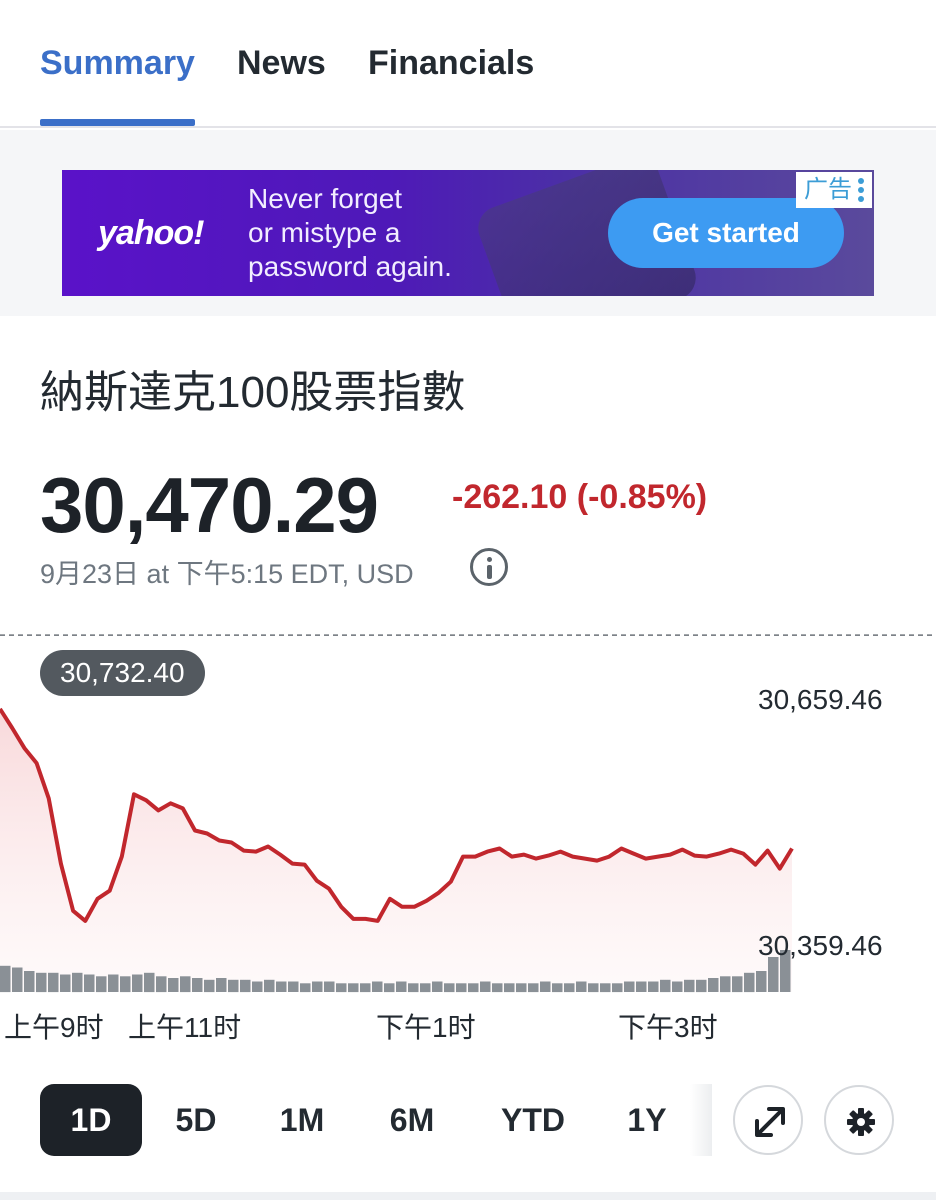 Image resolution: width=936 pixels, height=1200 pixels. What do you see at coordinates (54, 1027) in the screenshot?
I see `x-axis-label: 上午9时` at bounding box center [54, 1027].